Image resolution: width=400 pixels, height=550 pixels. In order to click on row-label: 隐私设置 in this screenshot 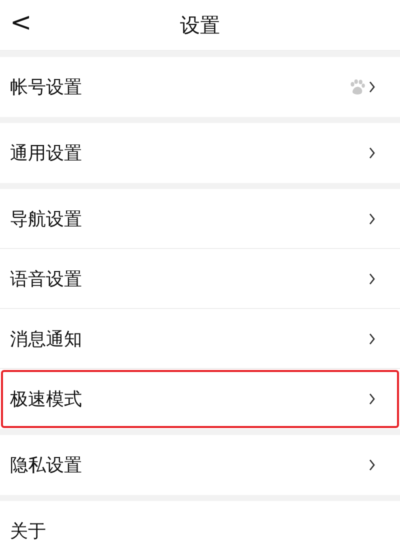, I will do `click(46, 465)`.